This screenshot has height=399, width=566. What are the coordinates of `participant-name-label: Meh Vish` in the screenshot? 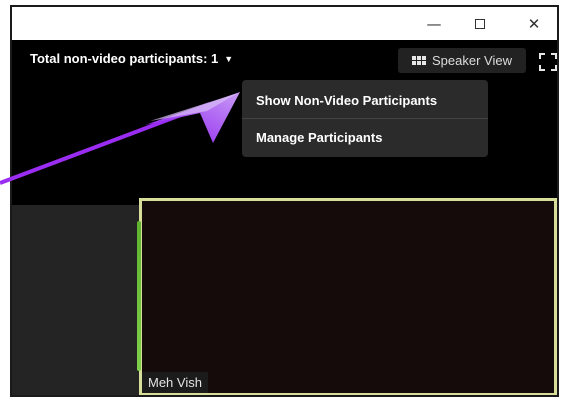 It's located at (175, 382).